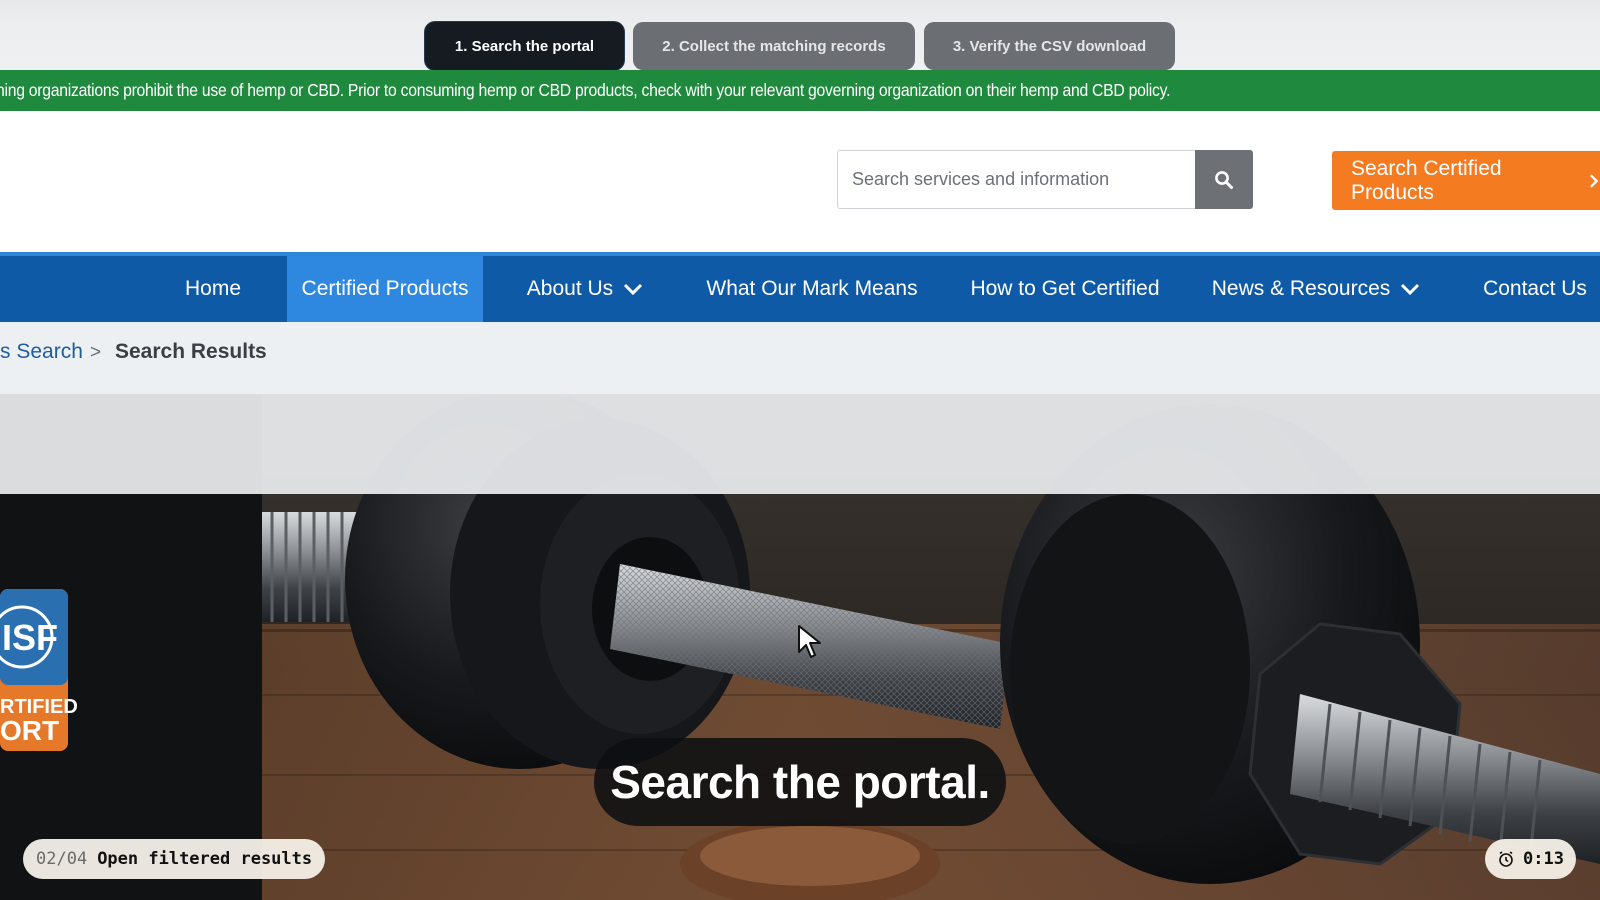 The width and height of the screenshot is (1600, 900). Describe the element at coordinates (30, 637) in the screenshot. I see `logo-text-nsf: ISF` at that location.